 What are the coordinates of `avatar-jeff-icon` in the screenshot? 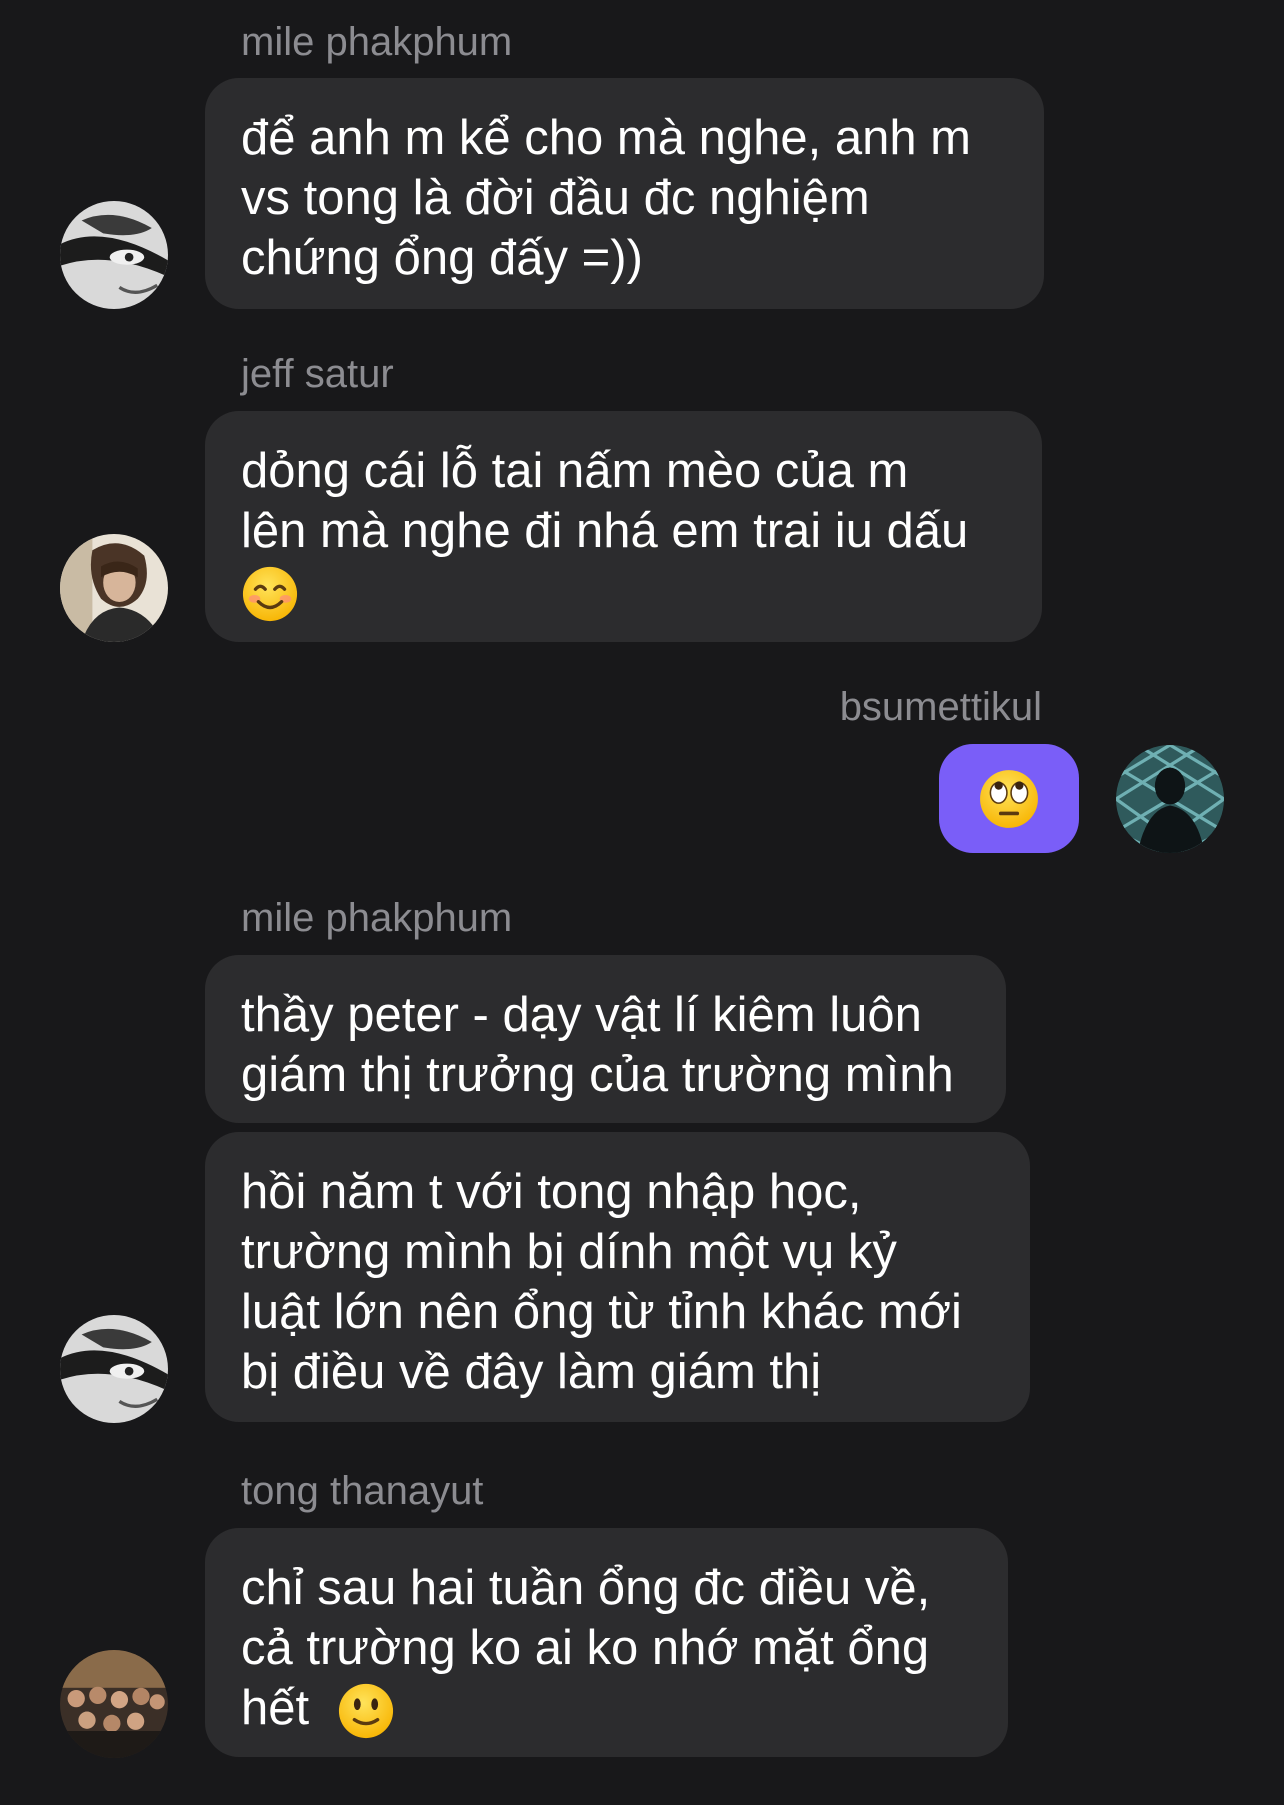 It's located at (114, 588).